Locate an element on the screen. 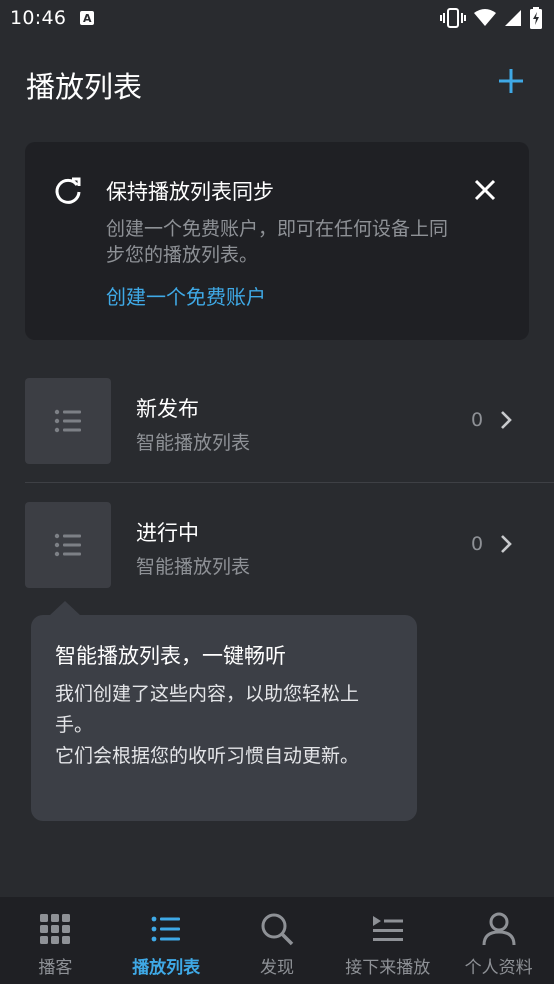  nav-label-playlists: 播放列表 is located at coordinates (166, 968).